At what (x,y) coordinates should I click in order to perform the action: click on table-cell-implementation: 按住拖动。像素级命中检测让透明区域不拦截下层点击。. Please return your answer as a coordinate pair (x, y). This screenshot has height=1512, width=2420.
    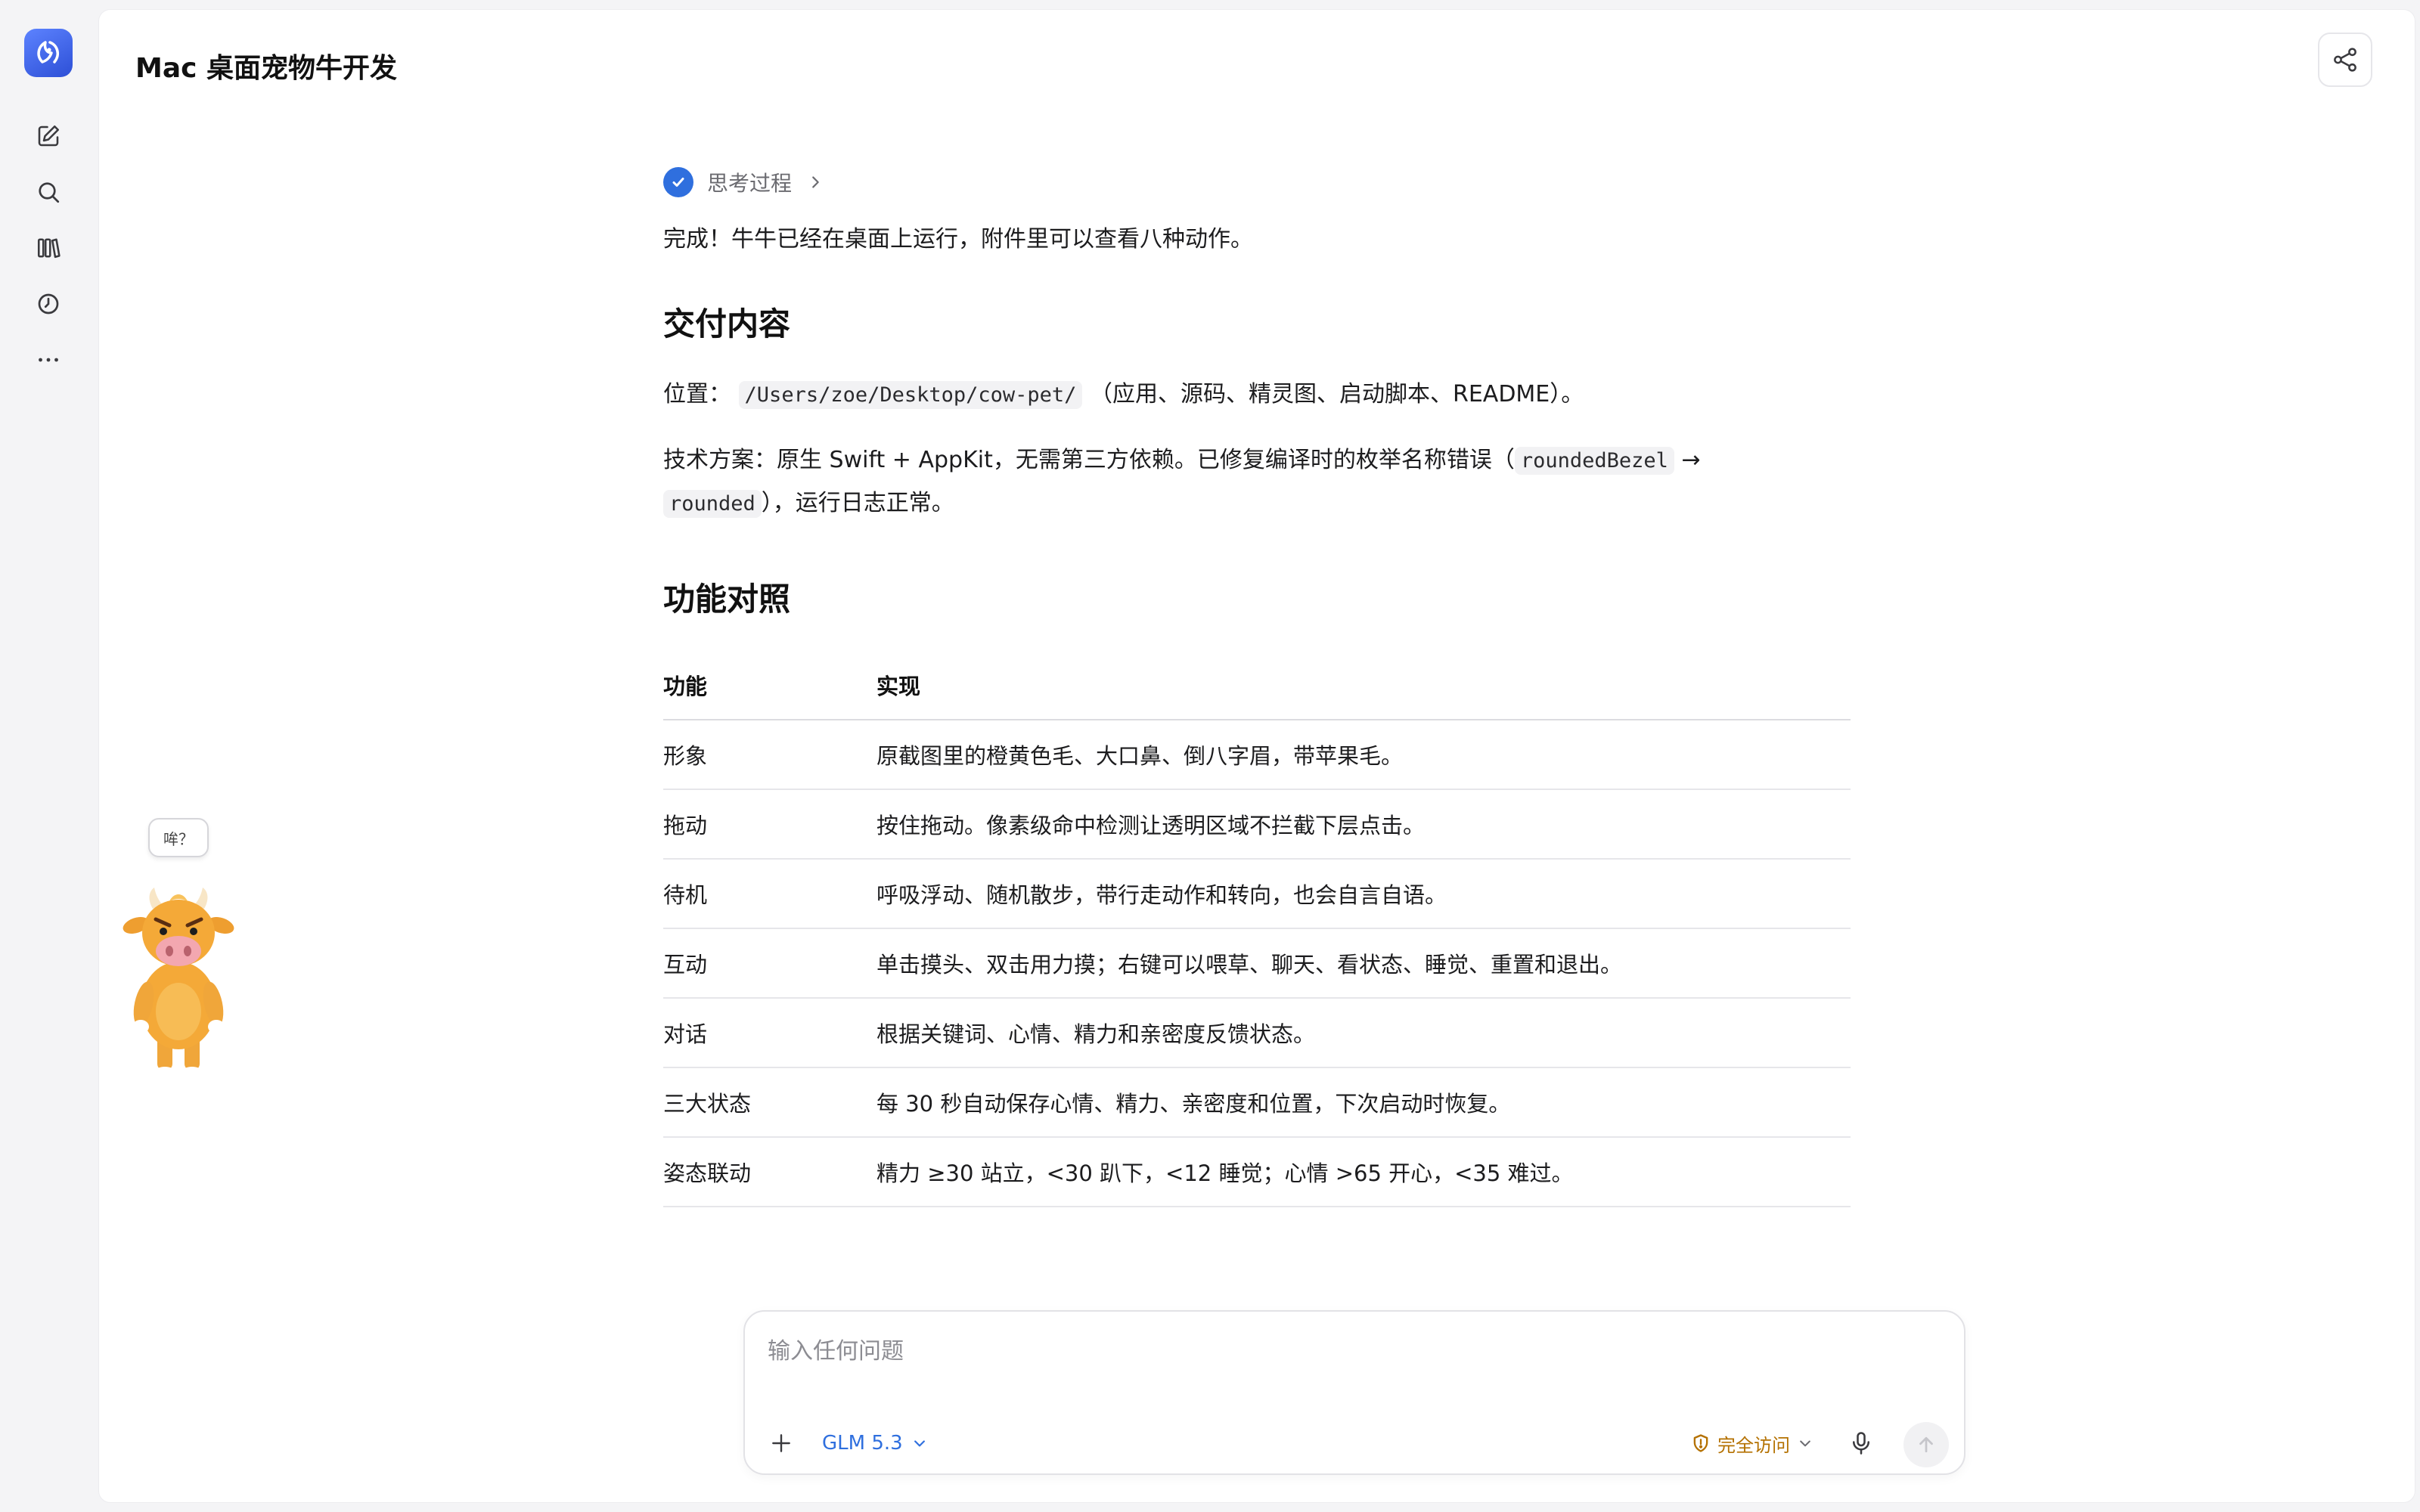
    Looking at the image, I should click on (1363, 824).